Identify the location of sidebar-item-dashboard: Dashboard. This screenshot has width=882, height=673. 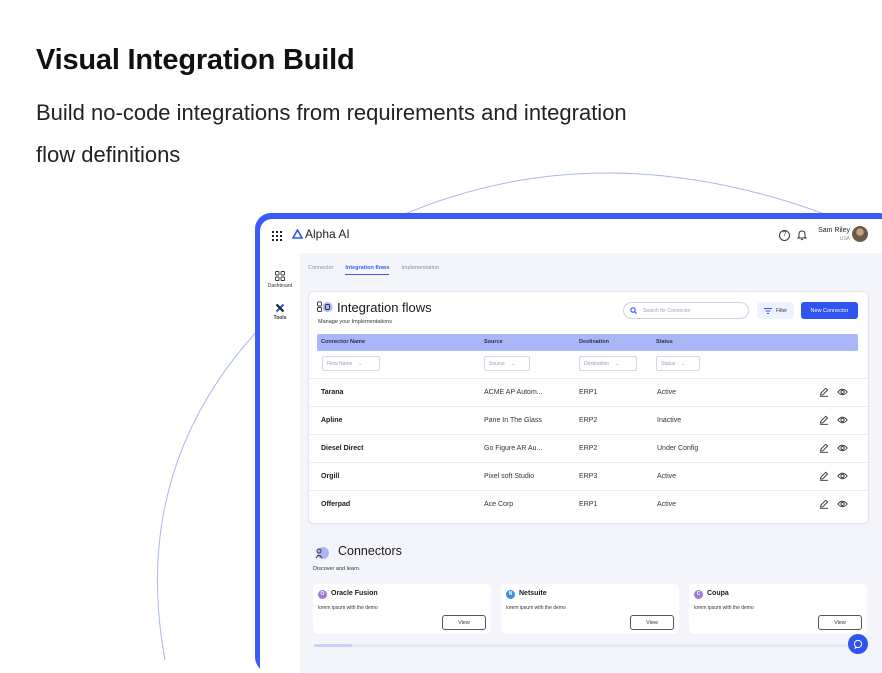
(280, 280).